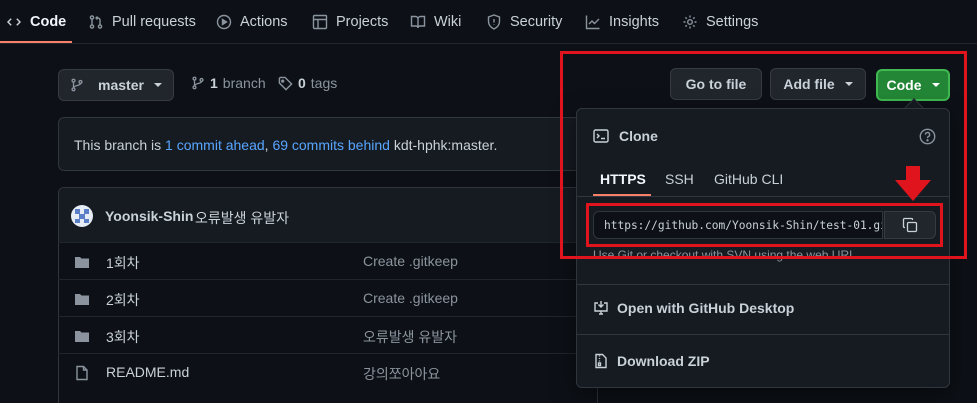  What do you see at coordinates (331, 145) in the screenshot?
I see `commits-behind-link: 69 commits behind` at bounding box center [331, 145].